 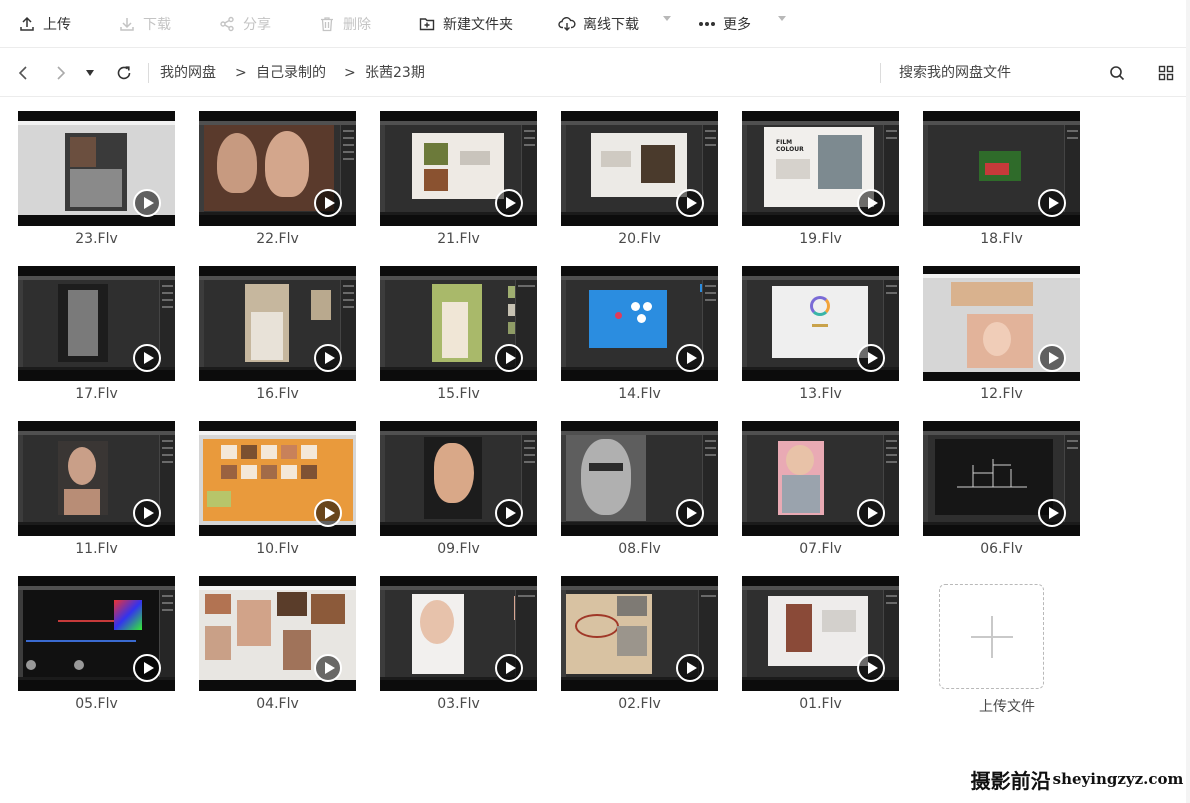 What do you see at coordinates (465, 24) in the screenshot?
I see `new-folder-button: 新建文件夹` at bounding box center [465, 24].